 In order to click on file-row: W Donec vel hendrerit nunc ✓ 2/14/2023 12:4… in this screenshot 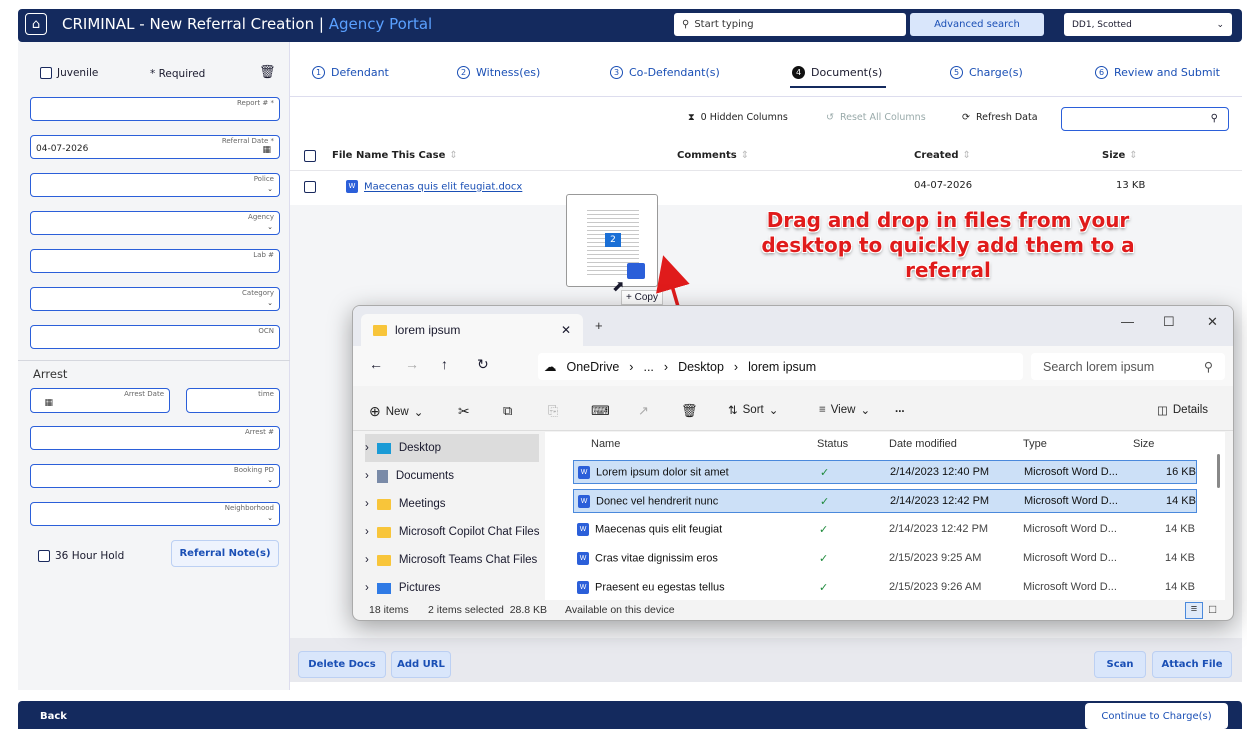, I will do `click(885, 501)`.